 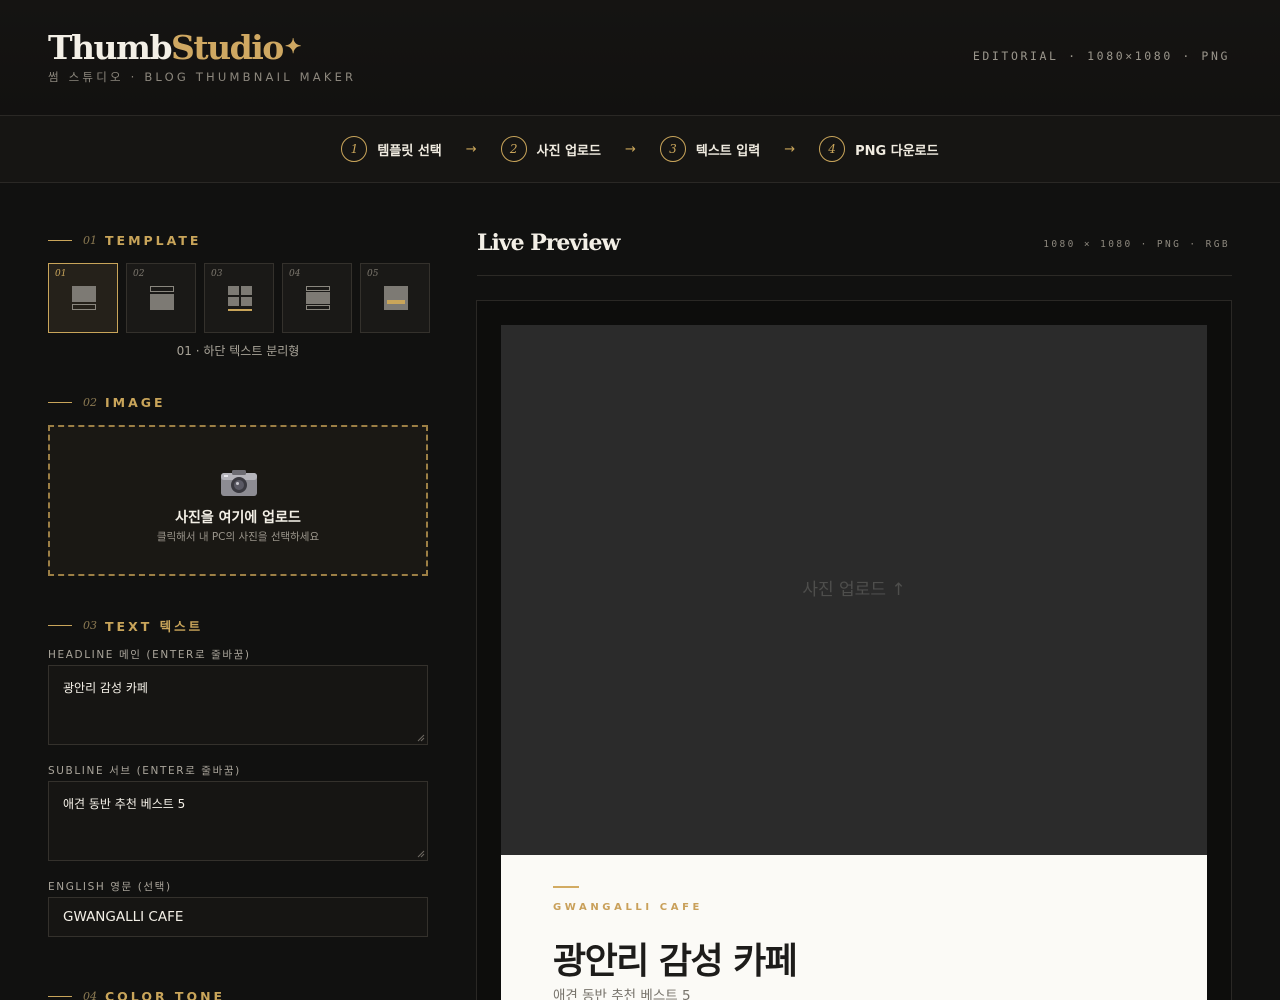 I want to click on section-text-header: 03 TEXT 텍스트, so click(x=125, y=625).